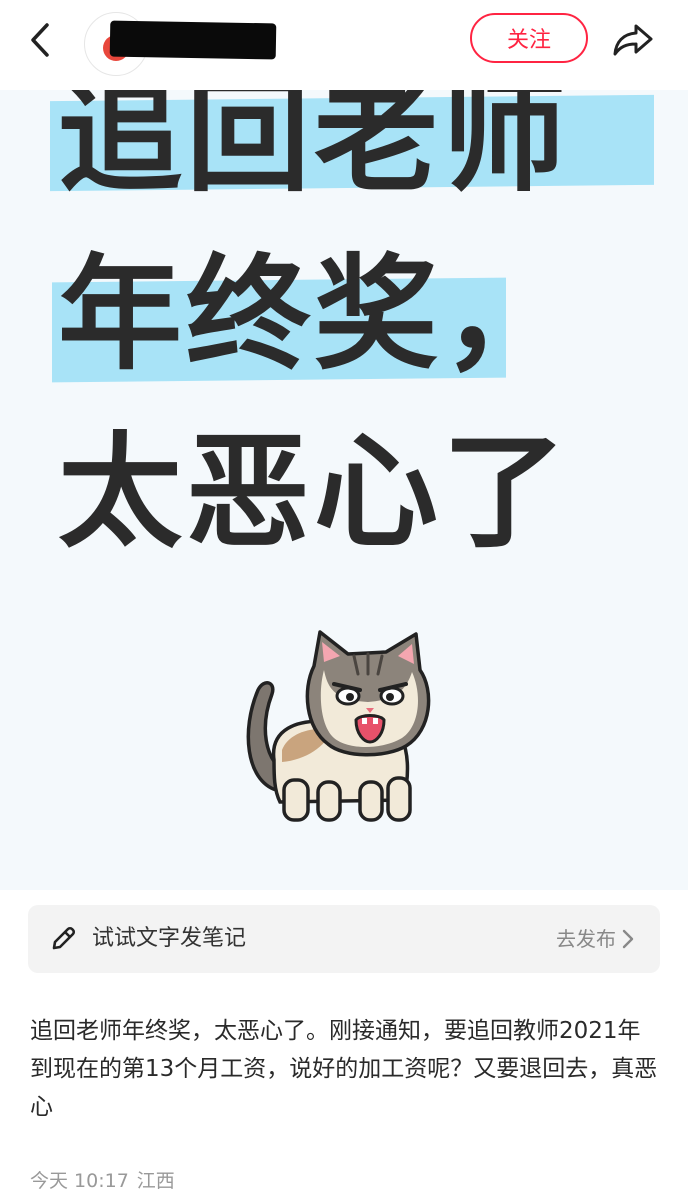 The image size is (688, 1200). I want to click on share-arrow-icon, so click(633, 40).